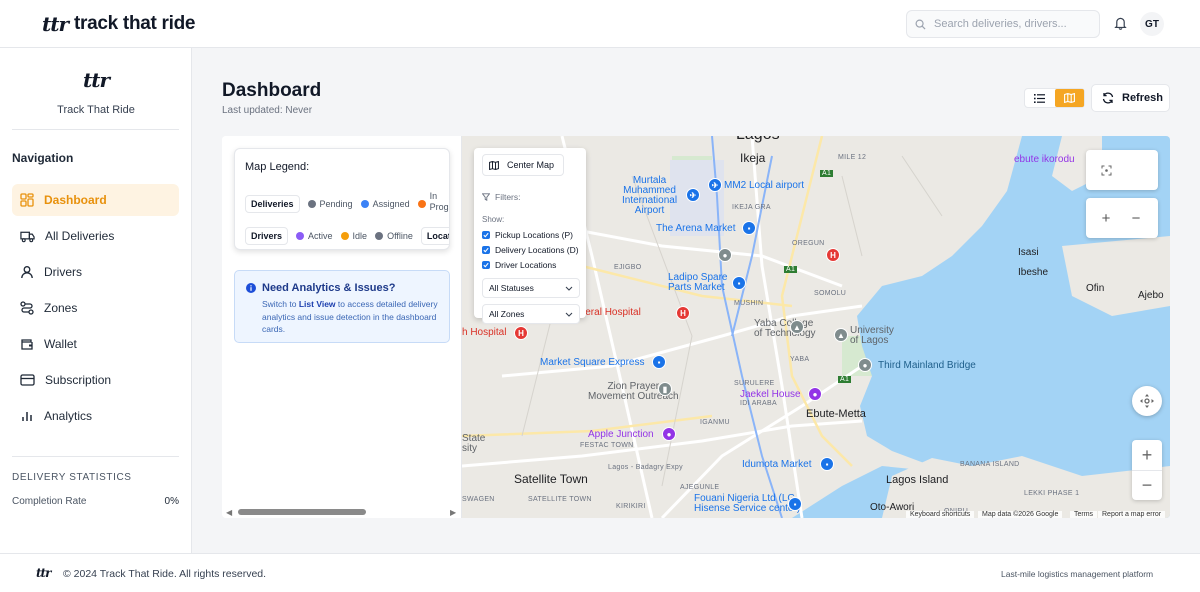 The width and height of the screenshot is (1200, 592). What do you see at coordinates (486, 250) in the screenshot?
I see `checkbox-checked` at bounding box center [486, 250].